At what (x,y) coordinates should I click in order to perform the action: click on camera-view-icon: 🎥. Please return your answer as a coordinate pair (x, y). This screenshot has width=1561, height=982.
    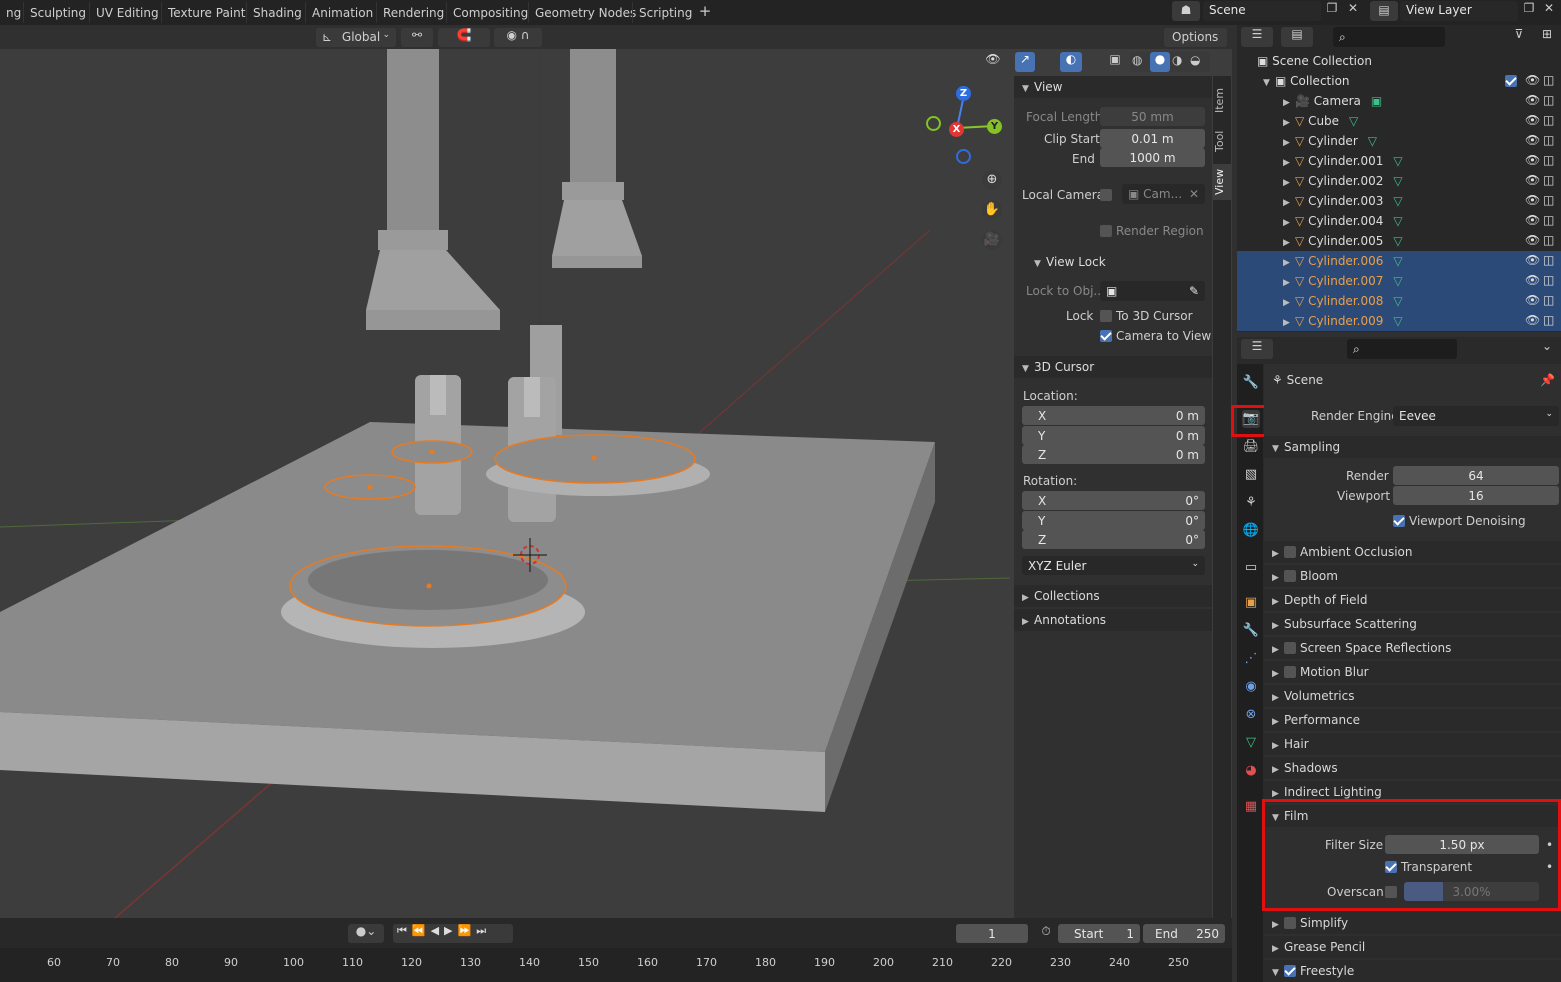
    Looking at the image, I should click on (992, 240).